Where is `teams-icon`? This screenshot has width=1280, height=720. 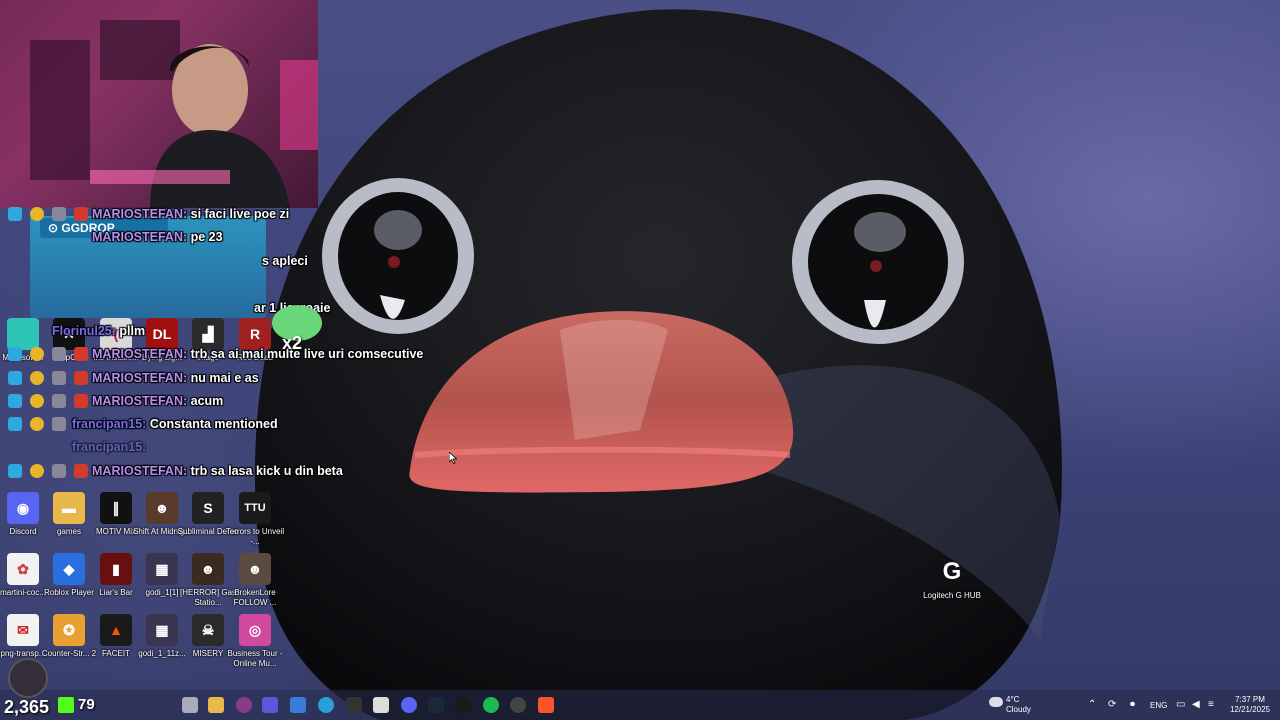 teams-icon is located at coordinates (270, 705).